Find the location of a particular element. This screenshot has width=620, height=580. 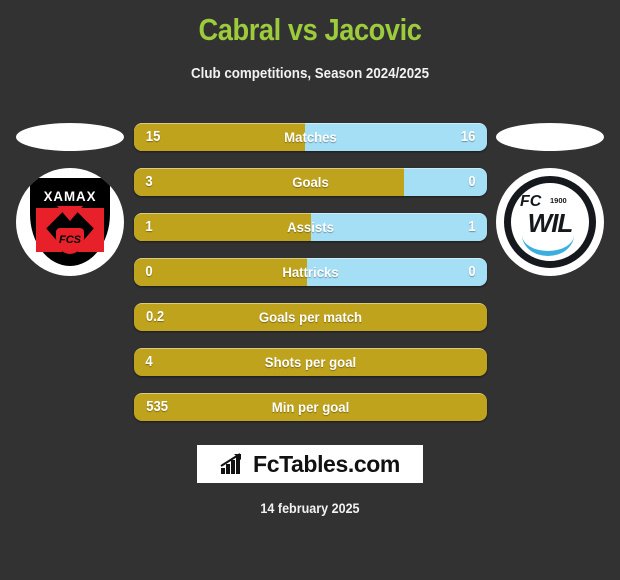

stat-label: Shots per goal is located at coordinates (310, 362).